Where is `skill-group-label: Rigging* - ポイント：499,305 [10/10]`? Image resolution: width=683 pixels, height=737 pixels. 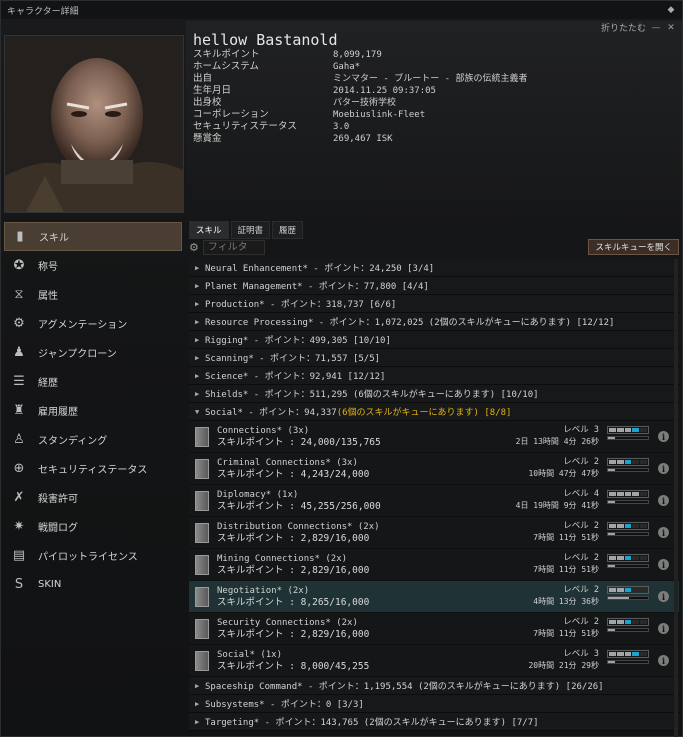 skill-group-label: Rigging* - ポイント：499,305 [10/10] is located at coordinates (298, 341).